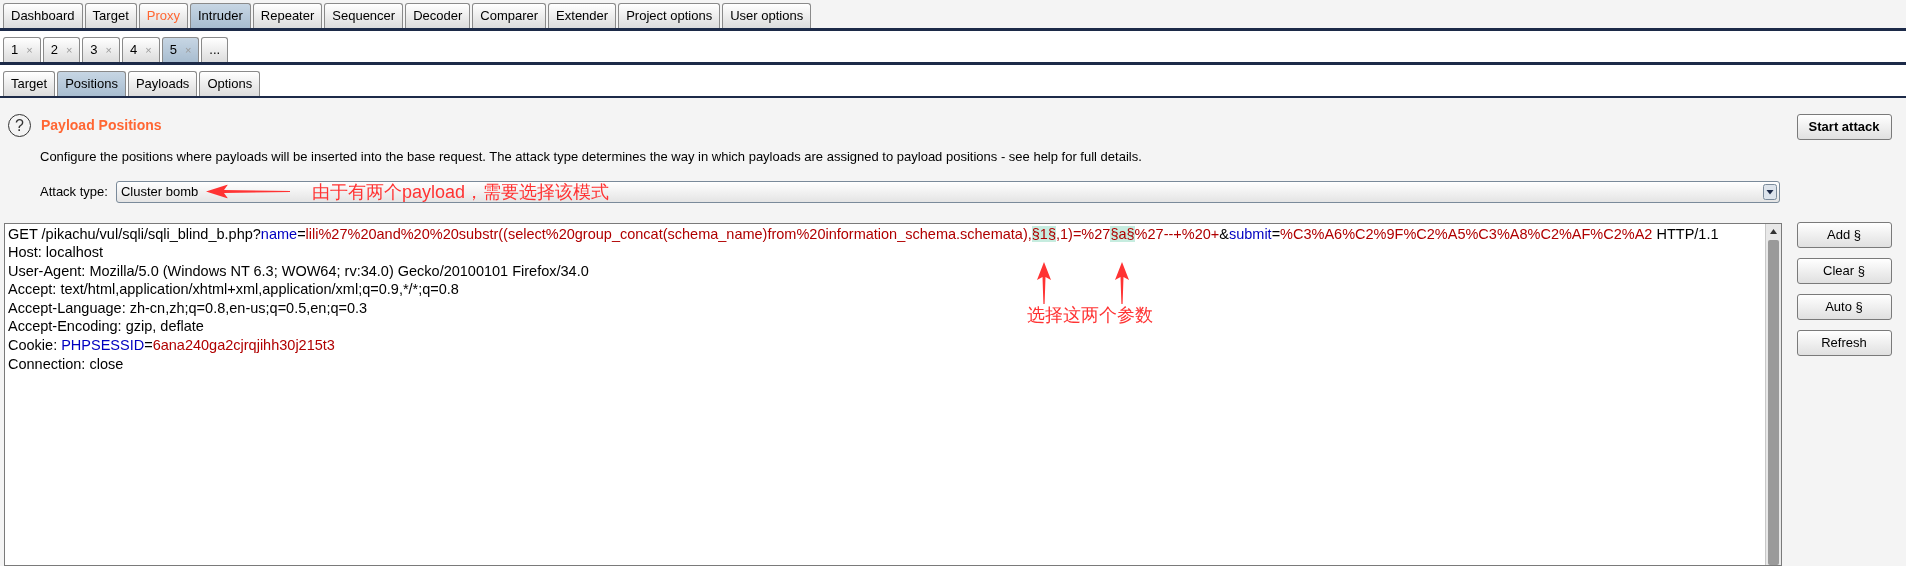  Describe the element at coordinates (1090, 315) in the screenshot. I see `annotation: 选择这两个参数` at that location.